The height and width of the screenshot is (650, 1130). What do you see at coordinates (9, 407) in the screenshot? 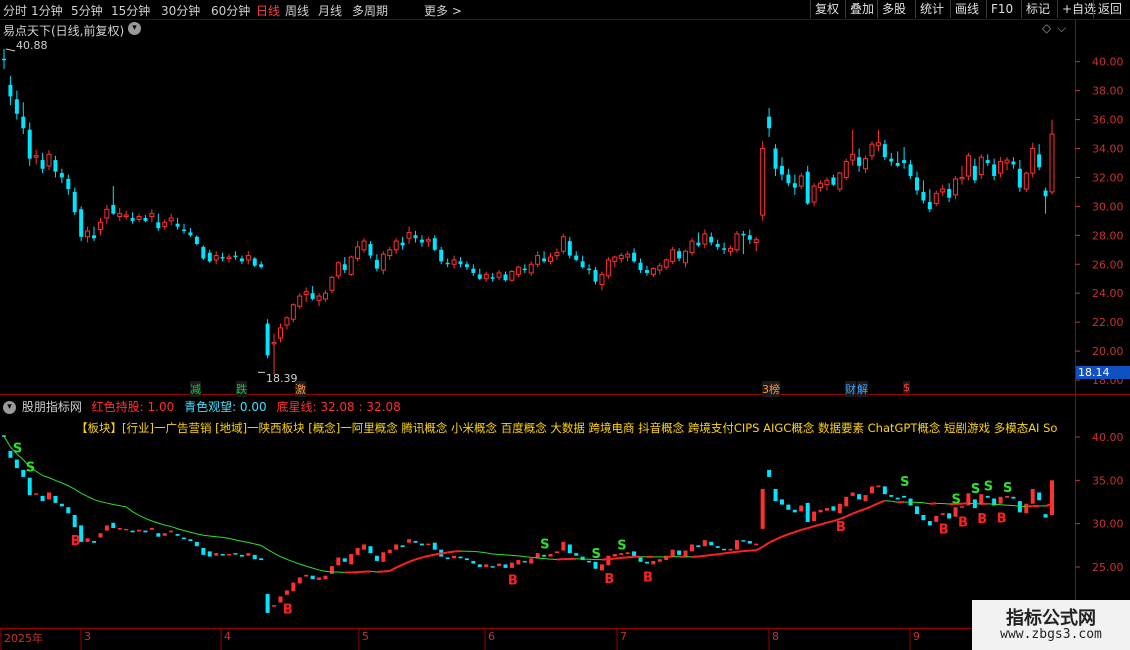
I see `indicator-menu-icon: ▾` at bounding box center [9, 407].